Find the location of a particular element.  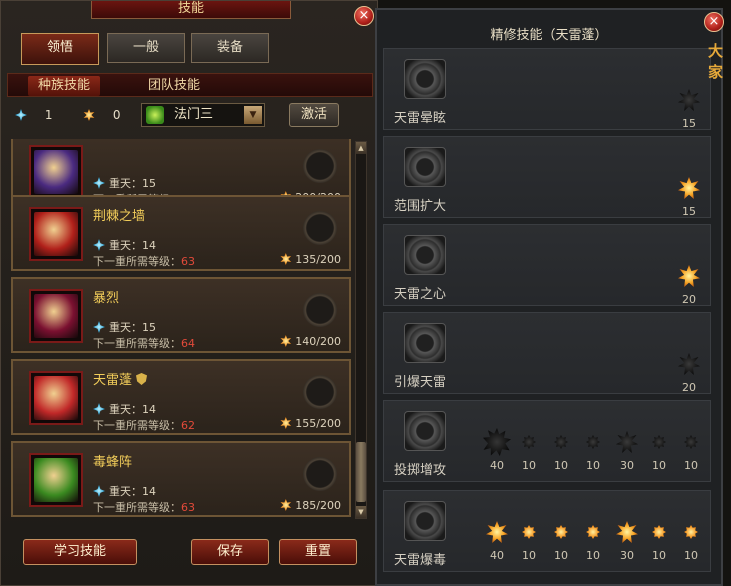

skill-name: 暴烈 is located at coordinates (106, 296).